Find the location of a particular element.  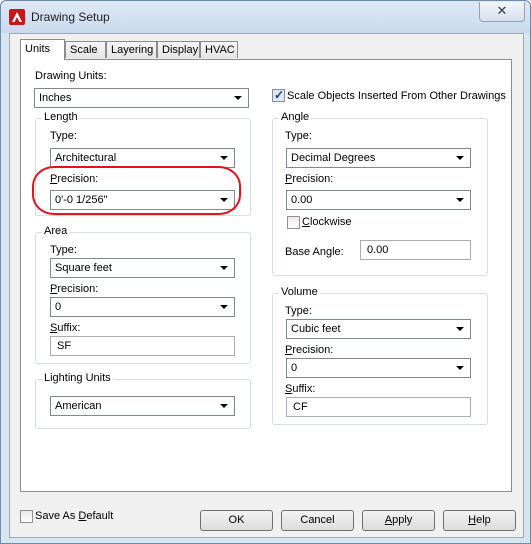

base-angle-label: Base Angle: is located at coordinates (314, 252).